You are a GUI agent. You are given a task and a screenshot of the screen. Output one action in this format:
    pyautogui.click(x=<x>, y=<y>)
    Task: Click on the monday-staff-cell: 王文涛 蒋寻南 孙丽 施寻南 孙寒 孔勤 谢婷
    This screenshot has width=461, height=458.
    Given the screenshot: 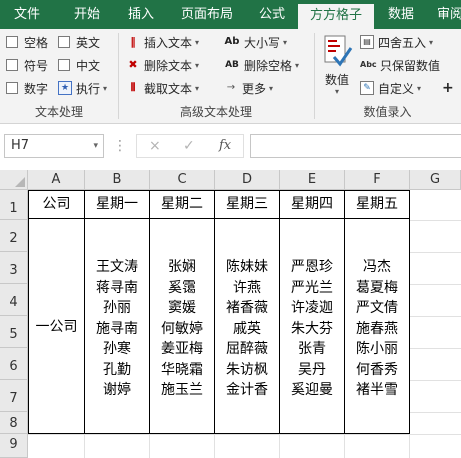 What is the action you would take?
    pyautogui.click(x=117, y=326)
    